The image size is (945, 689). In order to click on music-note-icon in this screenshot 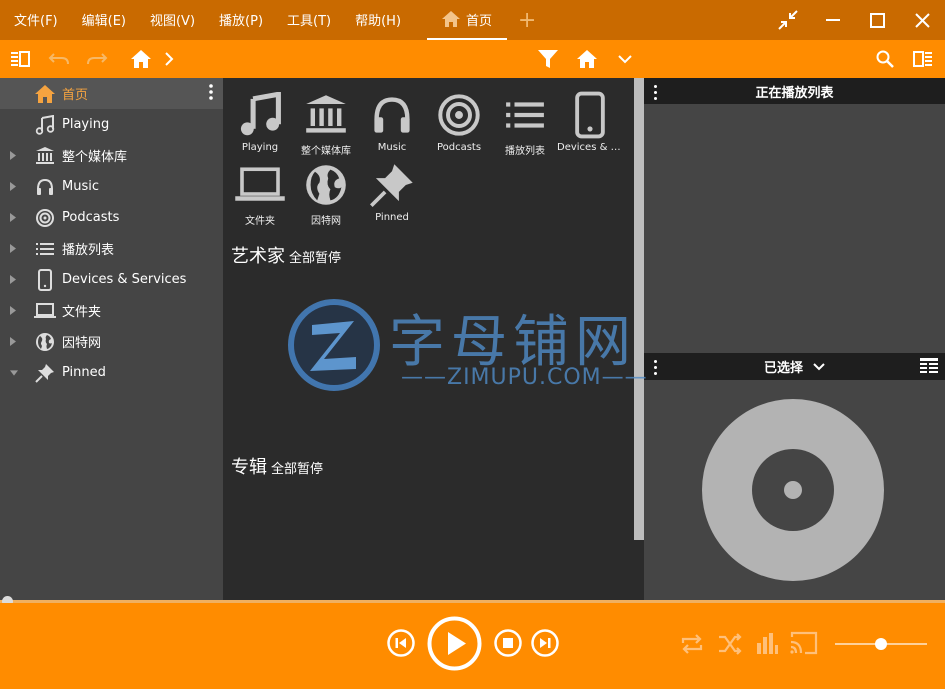, I will do `click(45, 125)`.